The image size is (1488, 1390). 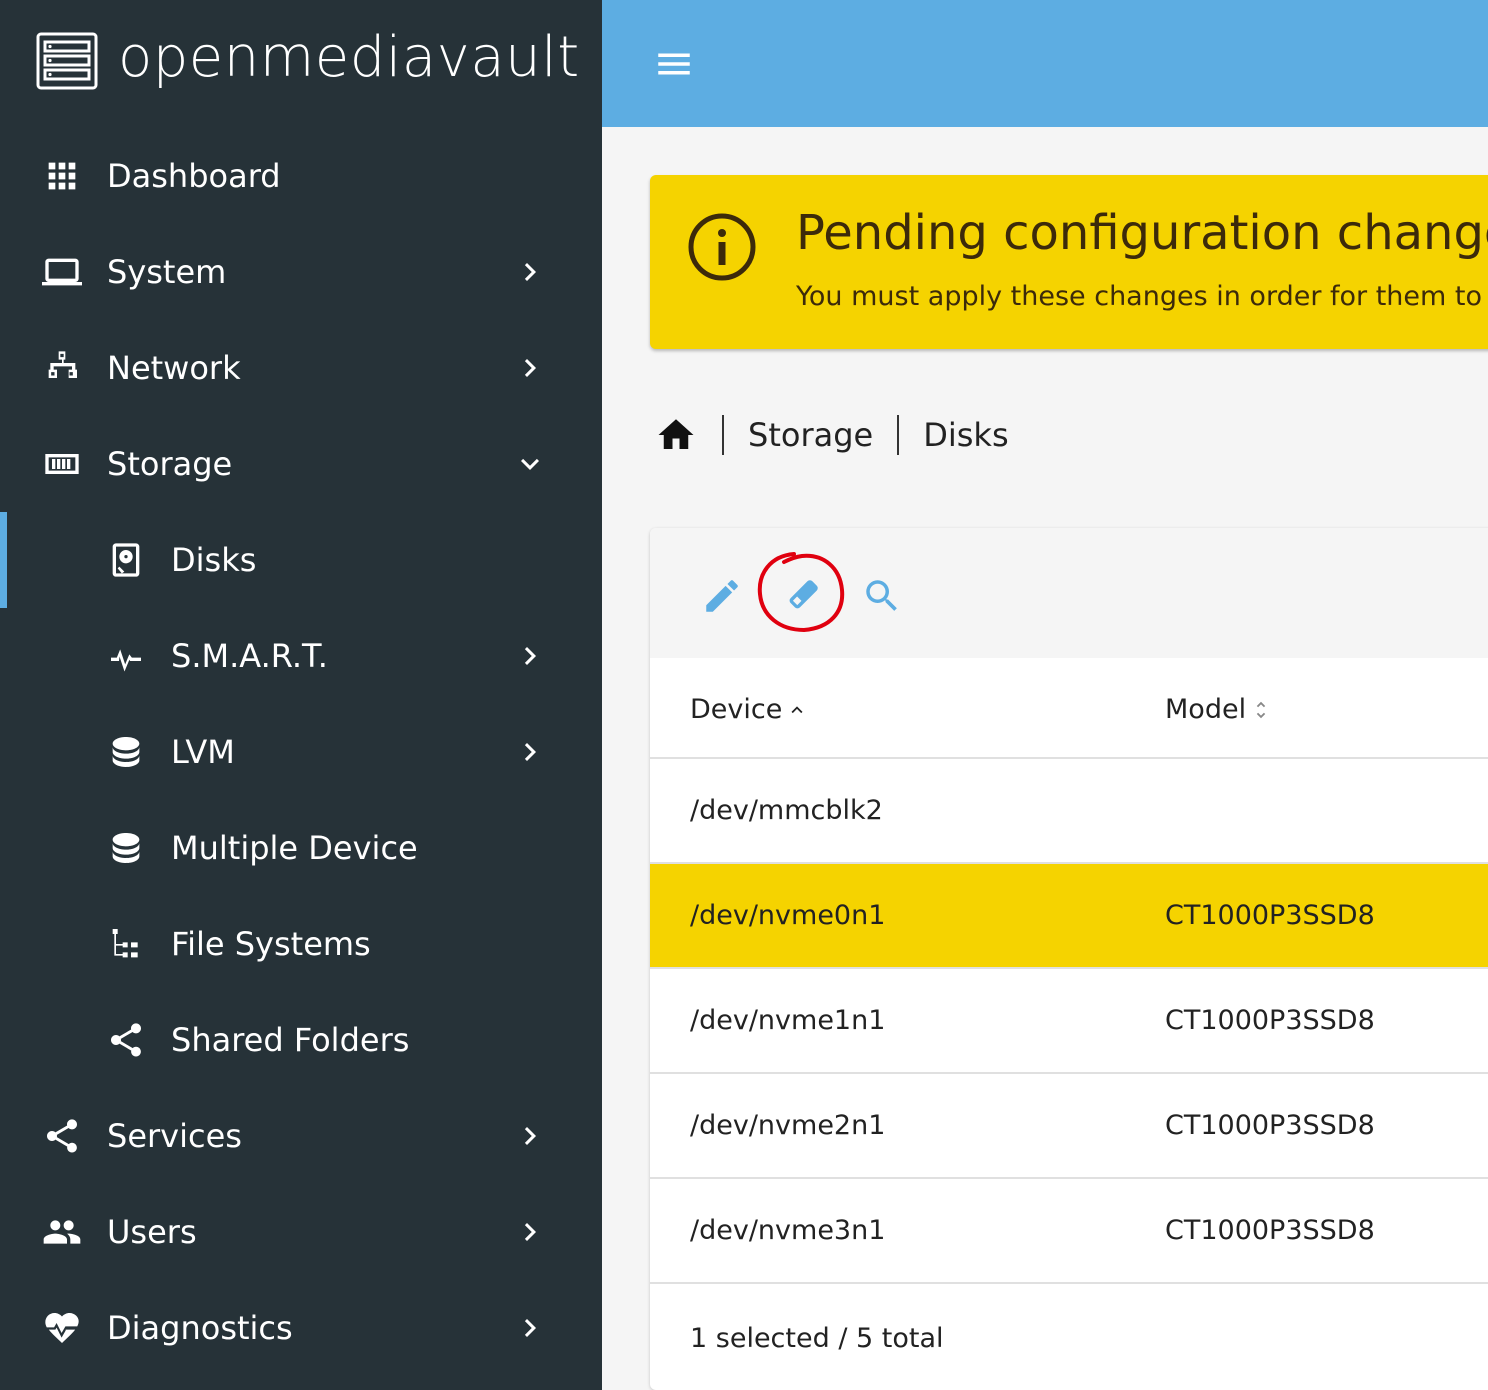 I want to click on table-row-selected: /dev/nvme0n1 CT1000P3SSD8, so click(x=1069, y=916).